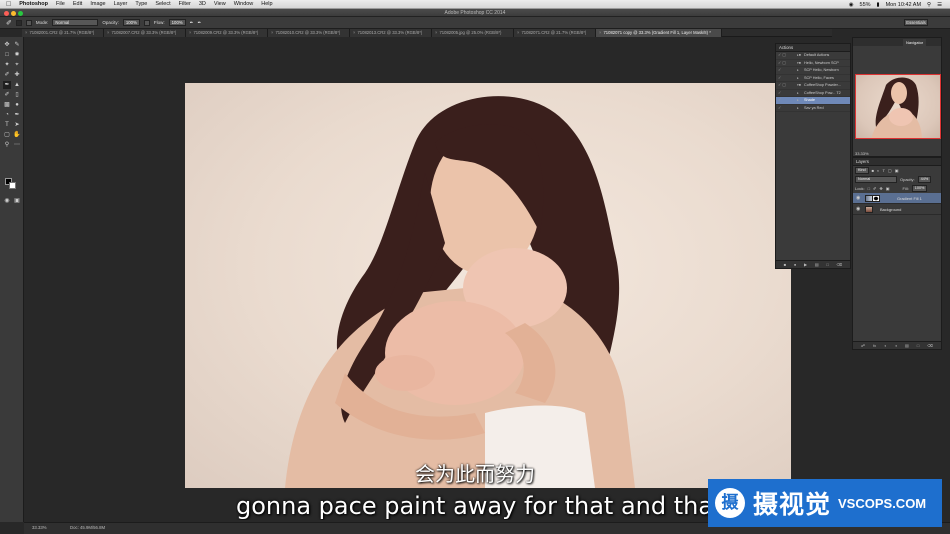 This screenshot has height=534, width=950. I want to click on layers-panel-title: Layers, so click(897, 162).